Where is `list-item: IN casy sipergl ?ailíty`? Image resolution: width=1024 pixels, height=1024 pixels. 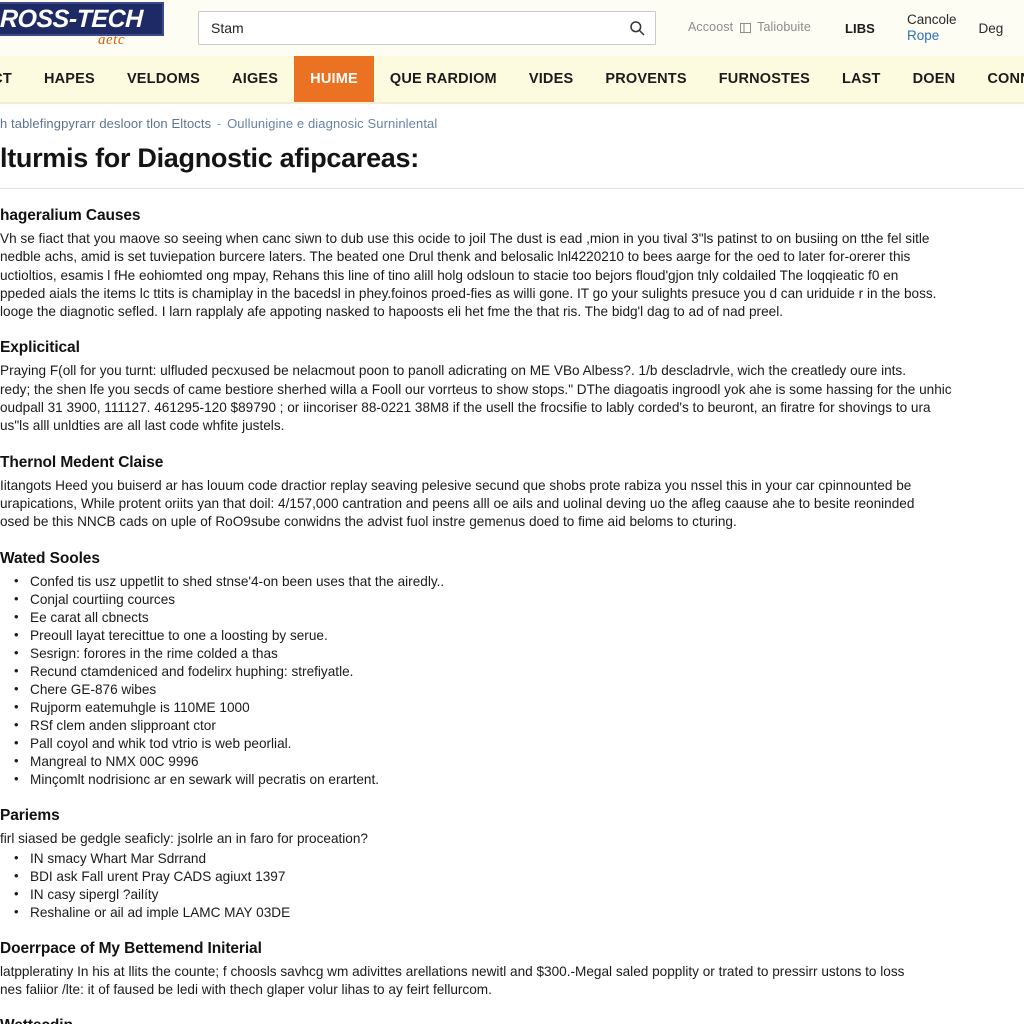 list-item: IN casy sipergl ?ailíty is located at coordinates (519, 894).